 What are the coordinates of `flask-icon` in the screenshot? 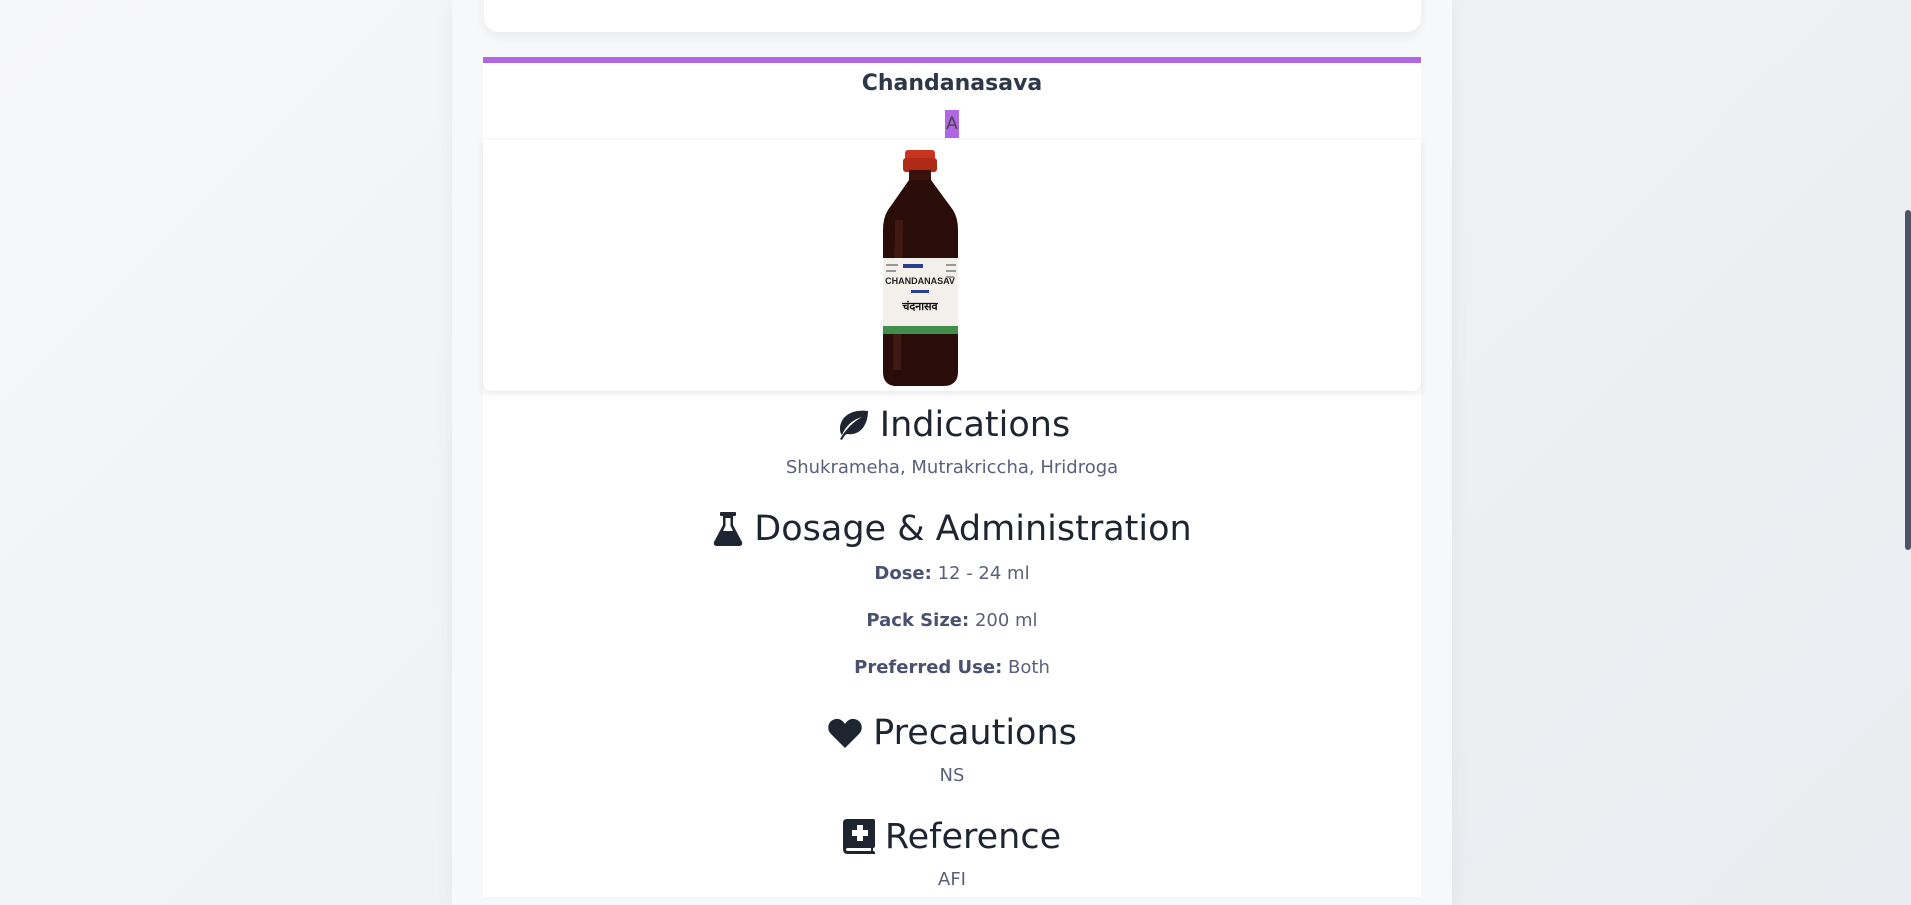 It's located at (728, 529).